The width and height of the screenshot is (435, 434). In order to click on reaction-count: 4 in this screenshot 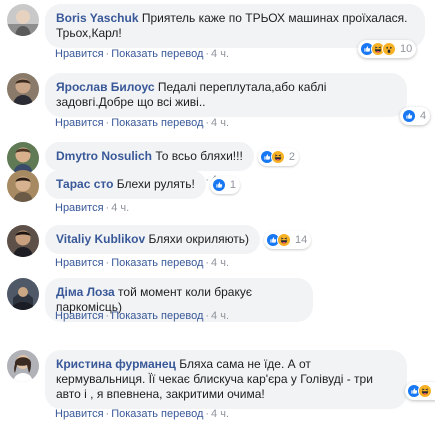, I will do `click(423, 116)`.